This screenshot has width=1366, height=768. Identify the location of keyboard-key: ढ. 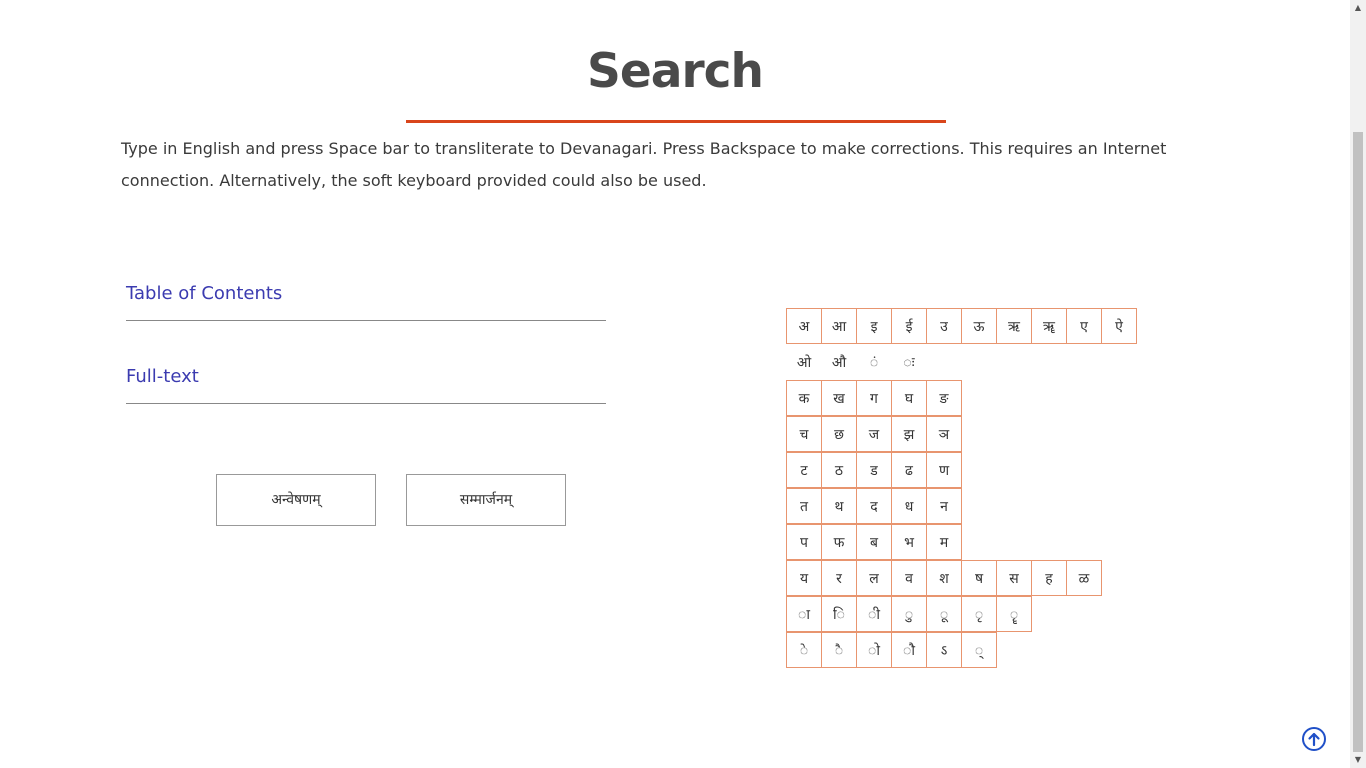
(909, 470).